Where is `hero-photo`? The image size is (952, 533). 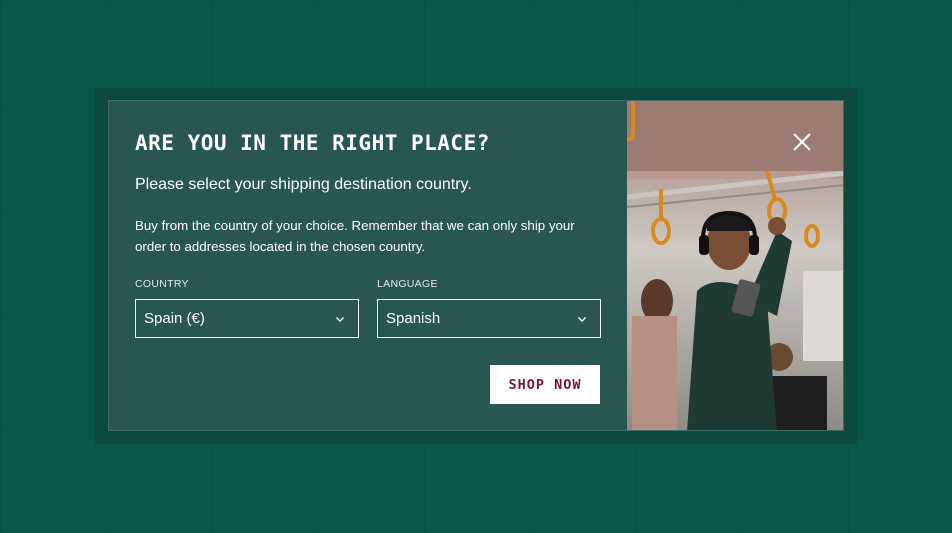
hero-photo is located at coordinates (735, 265).